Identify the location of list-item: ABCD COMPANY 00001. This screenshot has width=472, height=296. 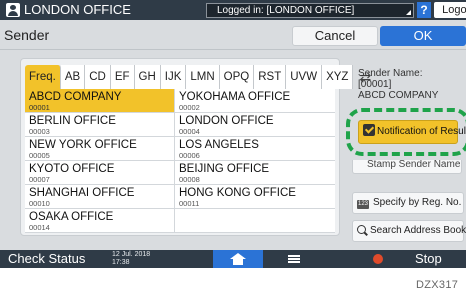
(100, 101).